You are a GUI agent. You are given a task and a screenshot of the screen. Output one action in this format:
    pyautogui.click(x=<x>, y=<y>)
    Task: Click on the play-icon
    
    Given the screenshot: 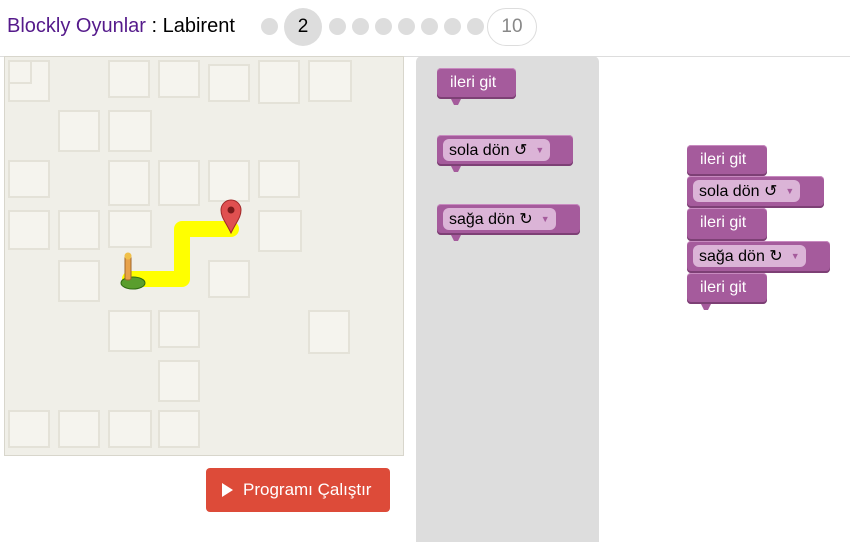 What is the action you would take?
    pyautogui.click(x=227, y=490)
    